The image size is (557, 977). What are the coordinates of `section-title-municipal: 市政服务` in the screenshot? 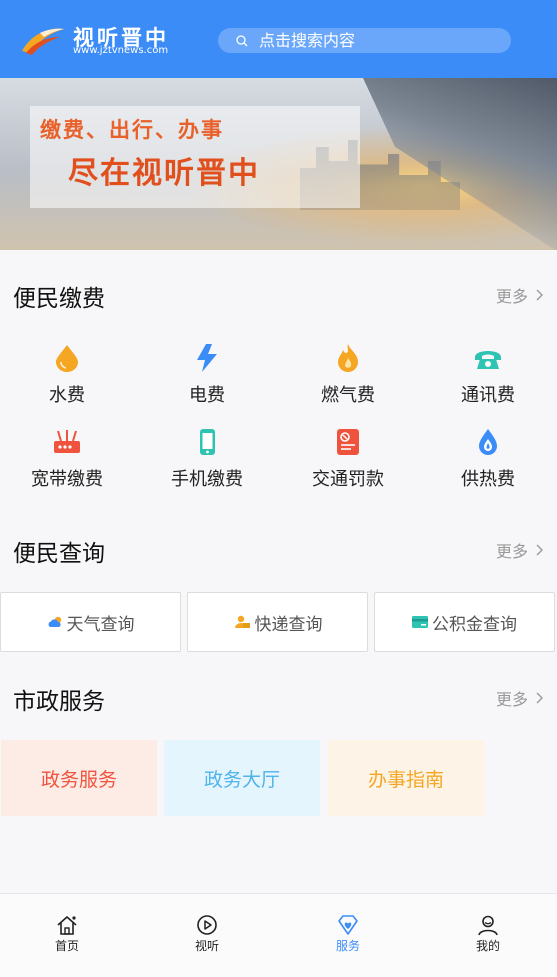 It's located at (59, 702).